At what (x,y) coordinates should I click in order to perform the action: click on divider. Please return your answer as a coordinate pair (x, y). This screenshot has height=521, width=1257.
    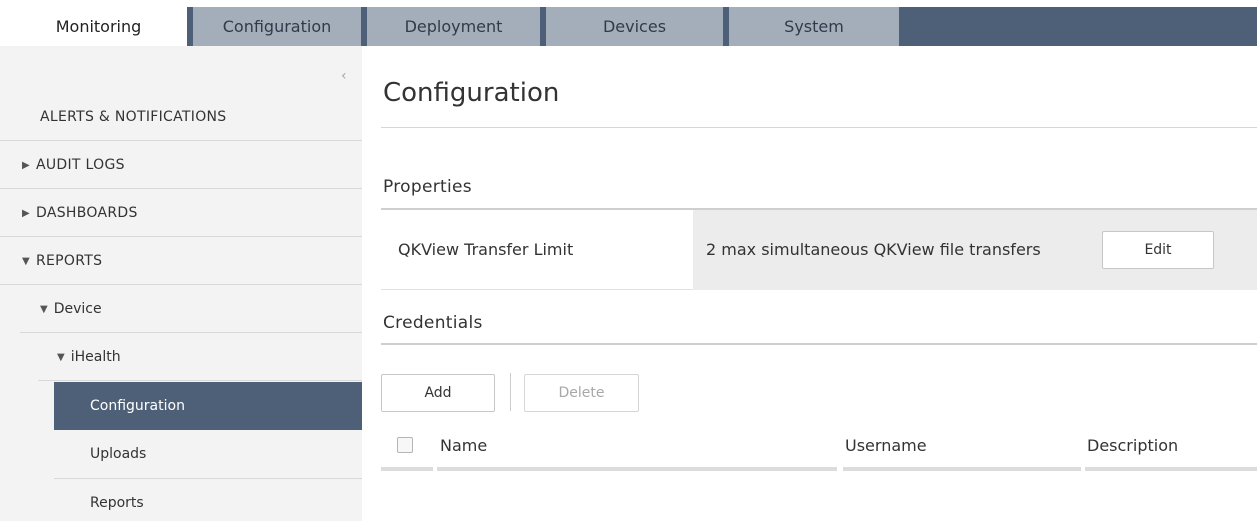
    Looking at the image, I should click on (200, 380).